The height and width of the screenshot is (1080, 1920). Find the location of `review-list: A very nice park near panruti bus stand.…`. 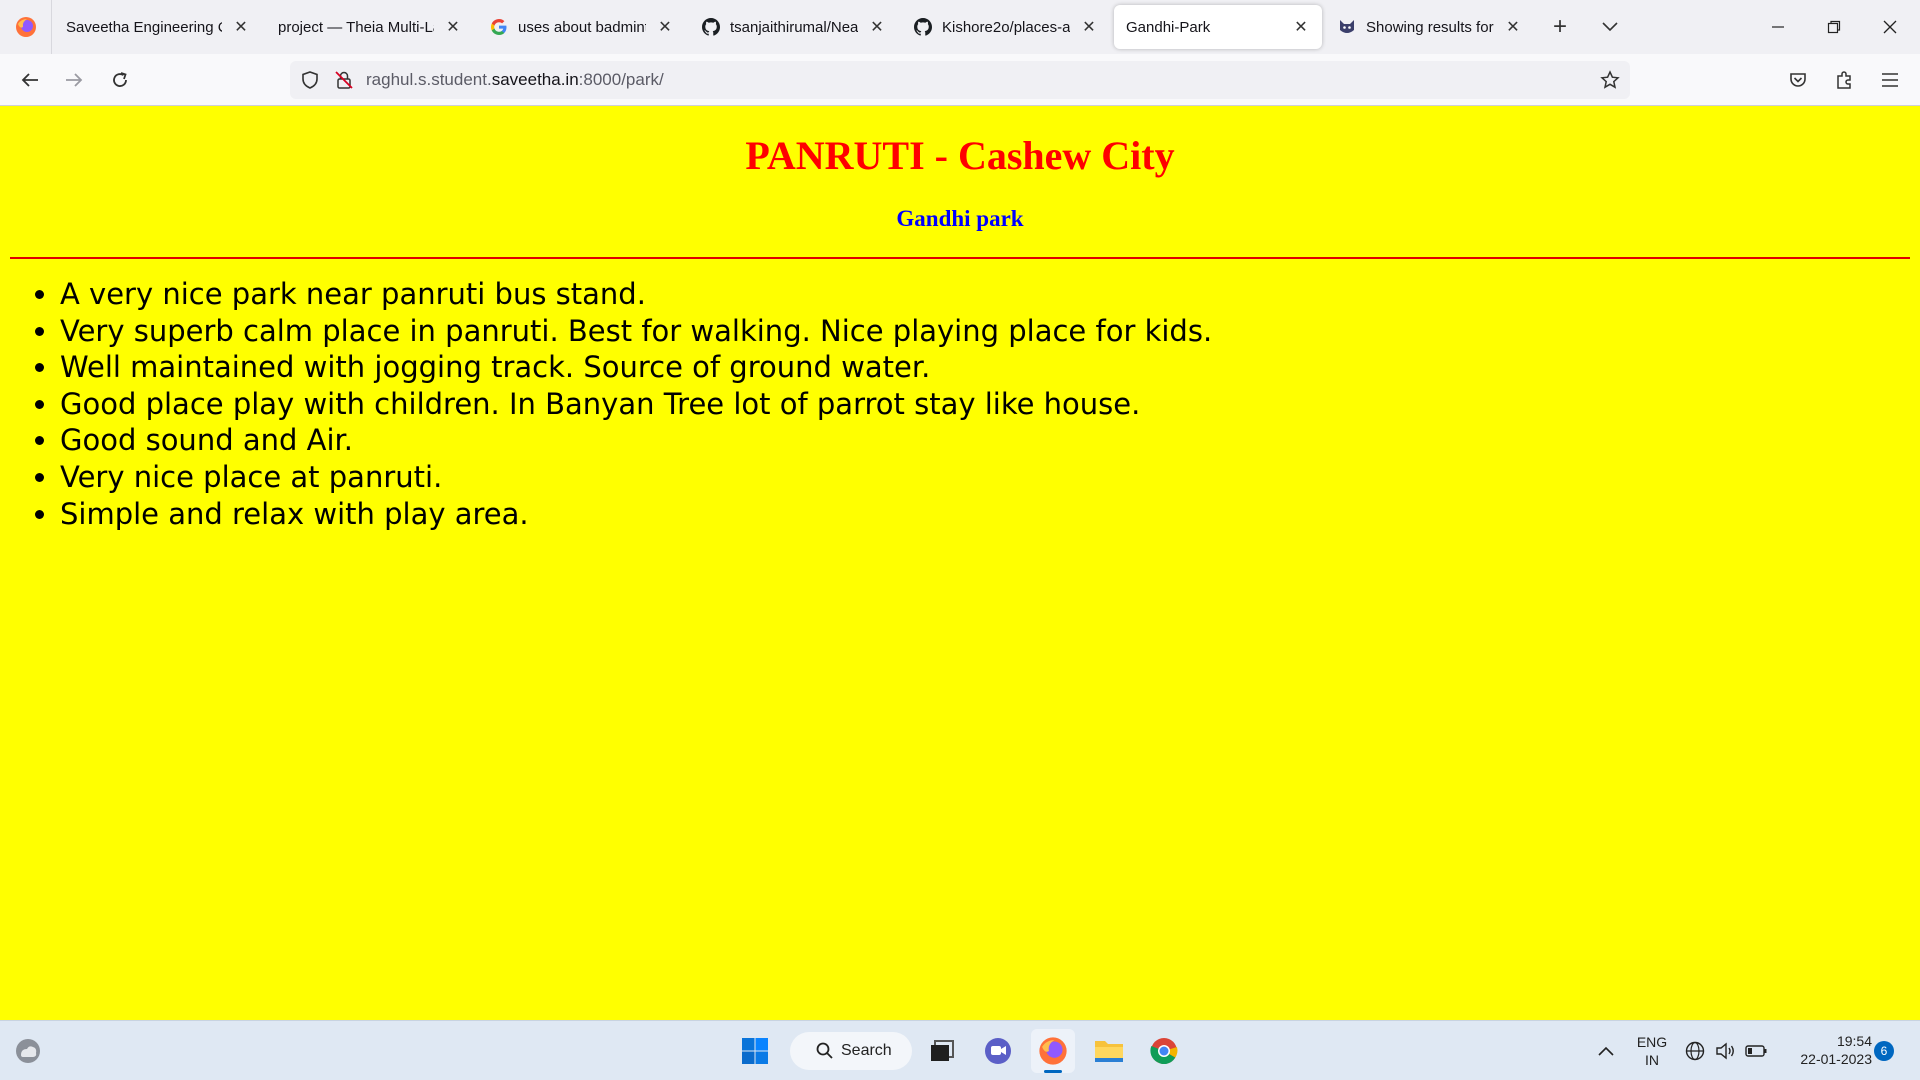

review-list: A very nice park near panruti bus stand.… is located at coordinates (621, 404).